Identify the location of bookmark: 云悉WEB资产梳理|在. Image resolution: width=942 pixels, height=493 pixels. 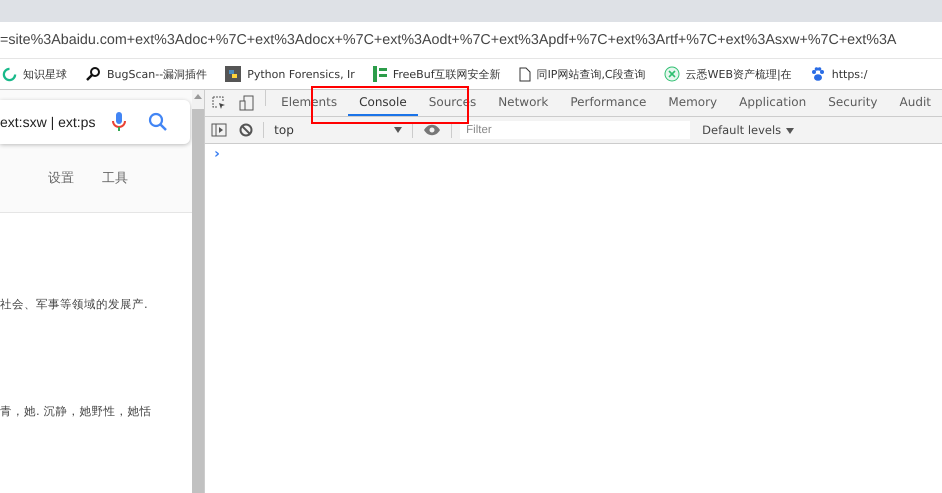
(728, 74).